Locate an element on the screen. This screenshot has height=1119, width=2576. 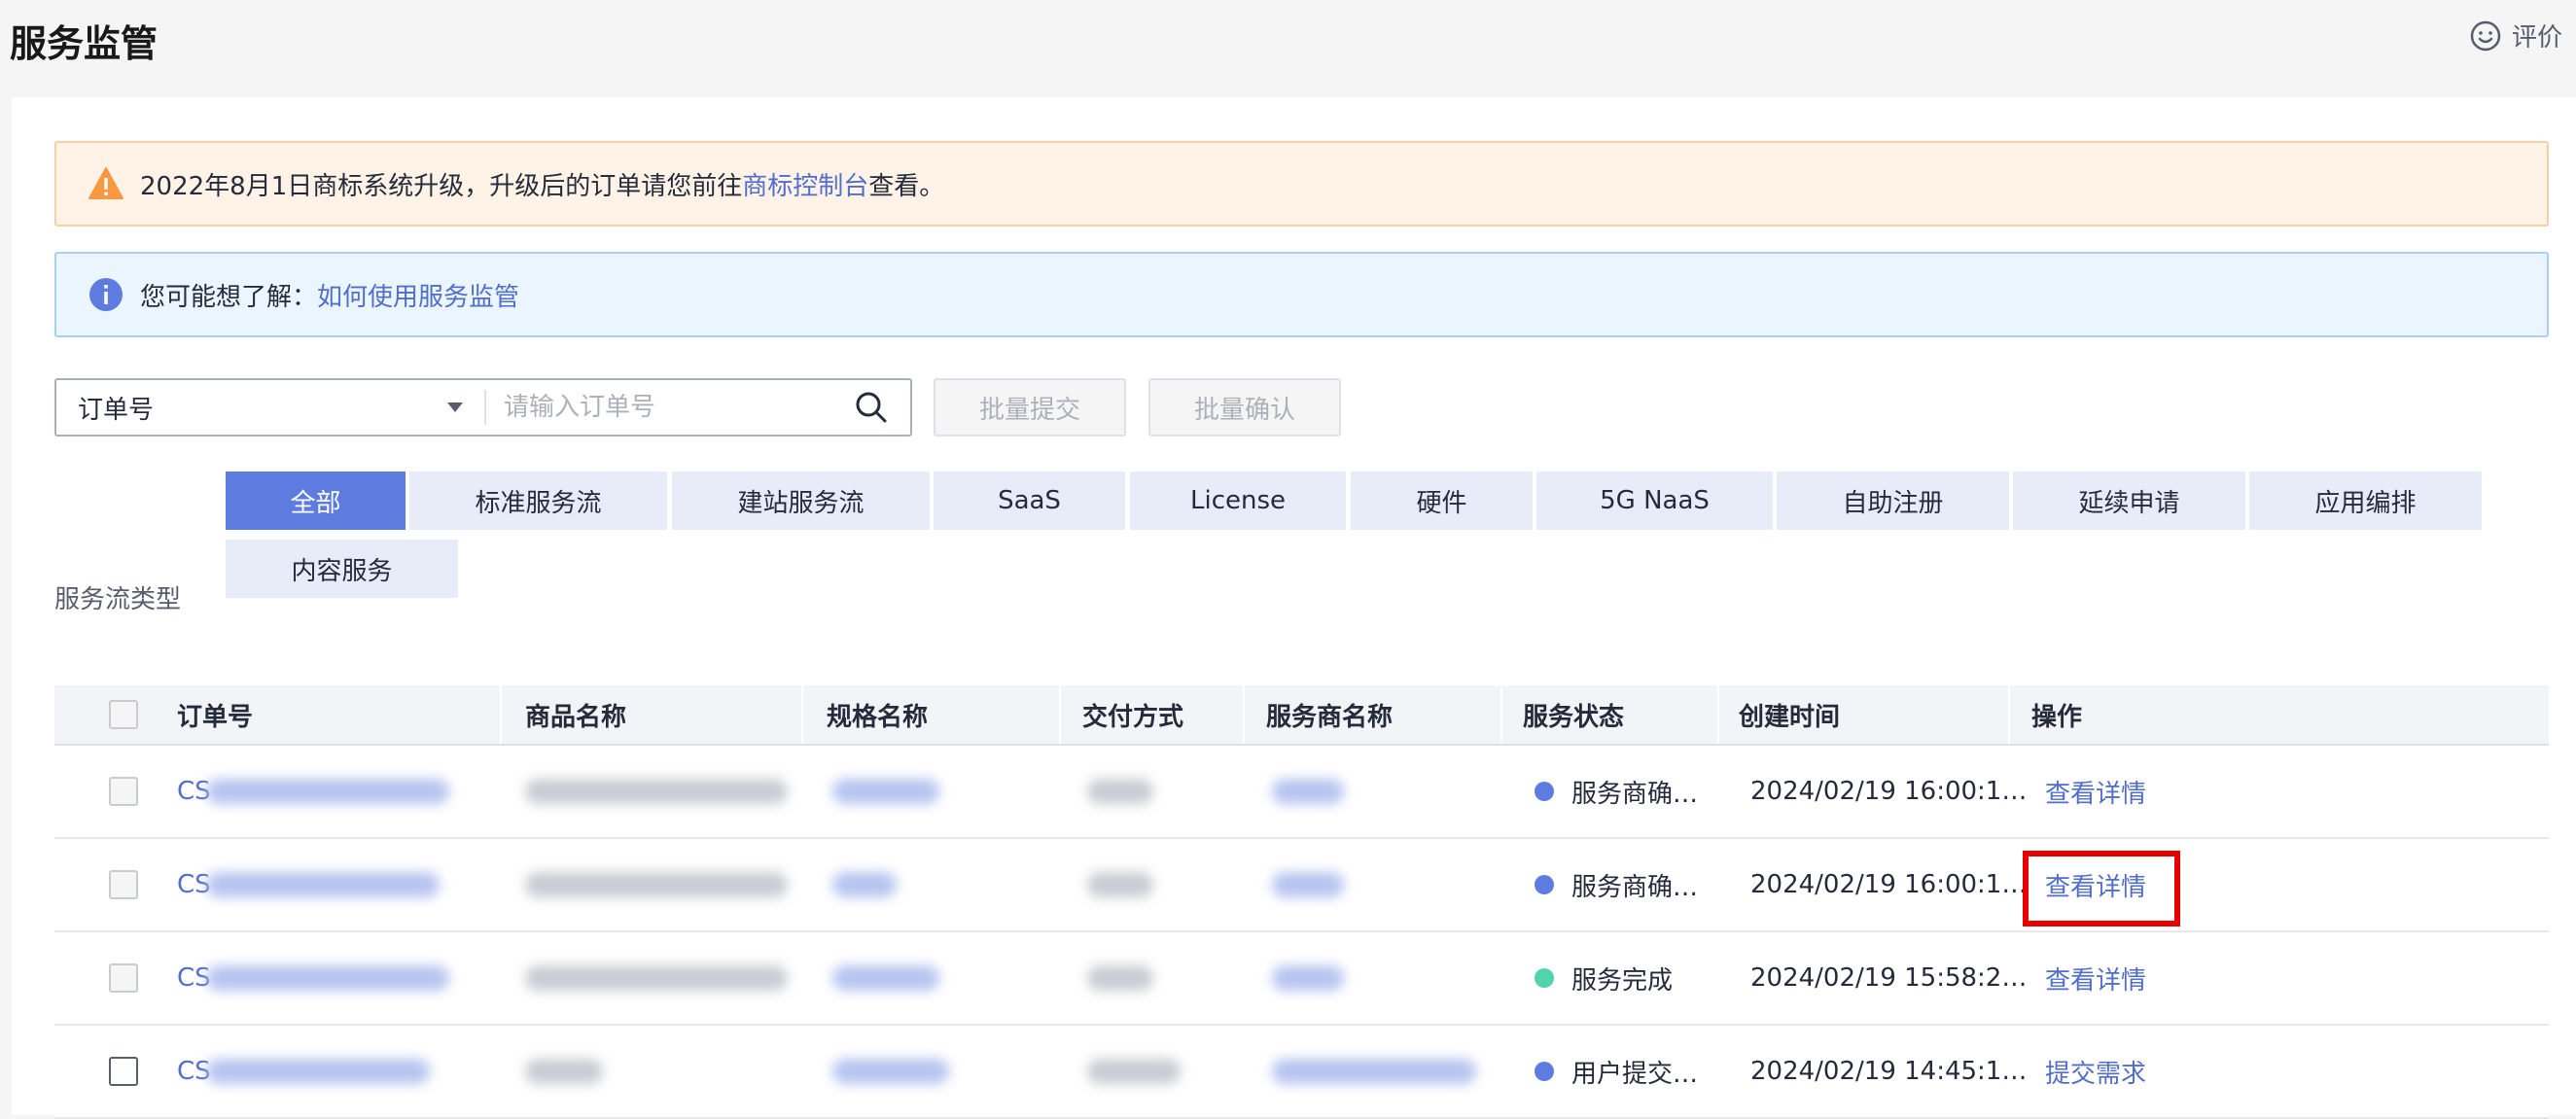
header-product-name: 商品名称 is located at coordinates (576, 717).